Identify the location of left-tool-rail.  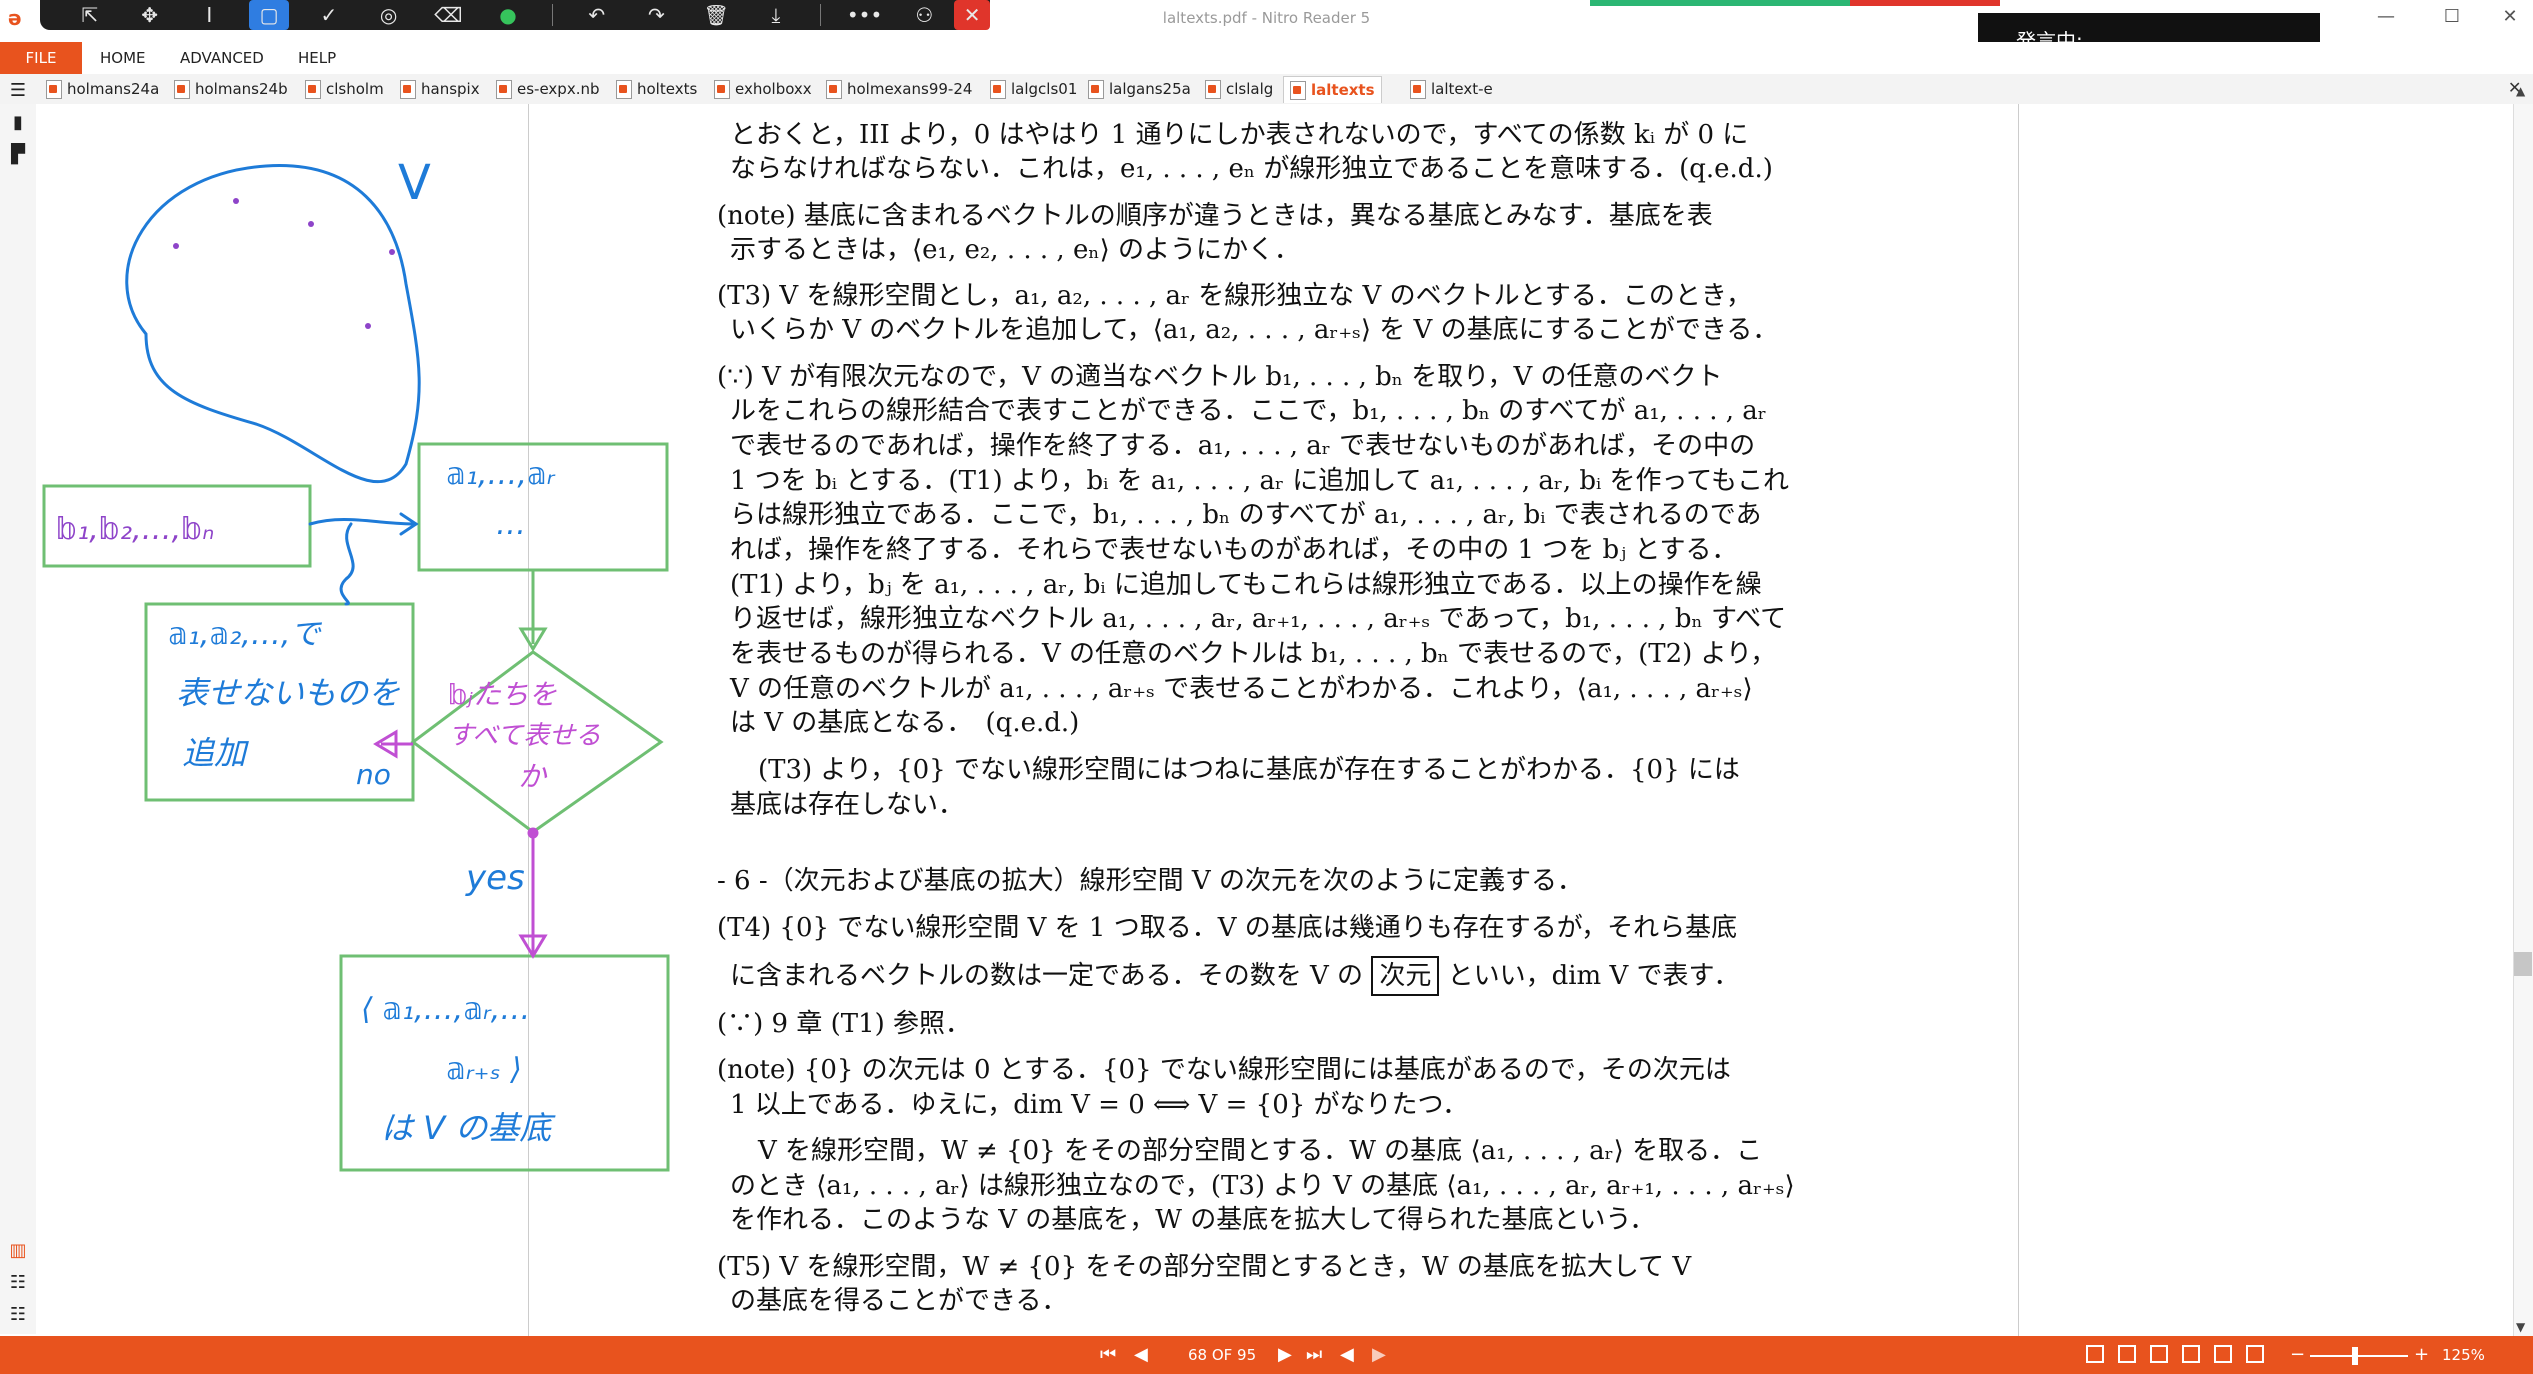
(18, 719).